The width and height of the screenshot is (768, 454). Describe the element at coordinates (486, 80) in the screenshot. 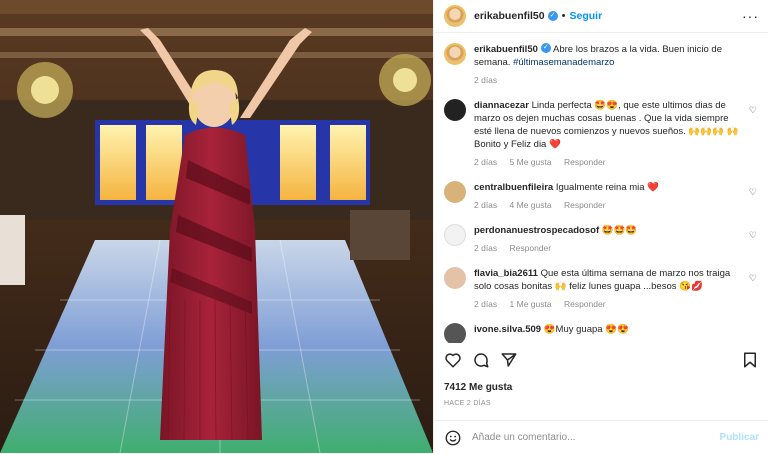

I see `caption-time: 2 días` at that location.